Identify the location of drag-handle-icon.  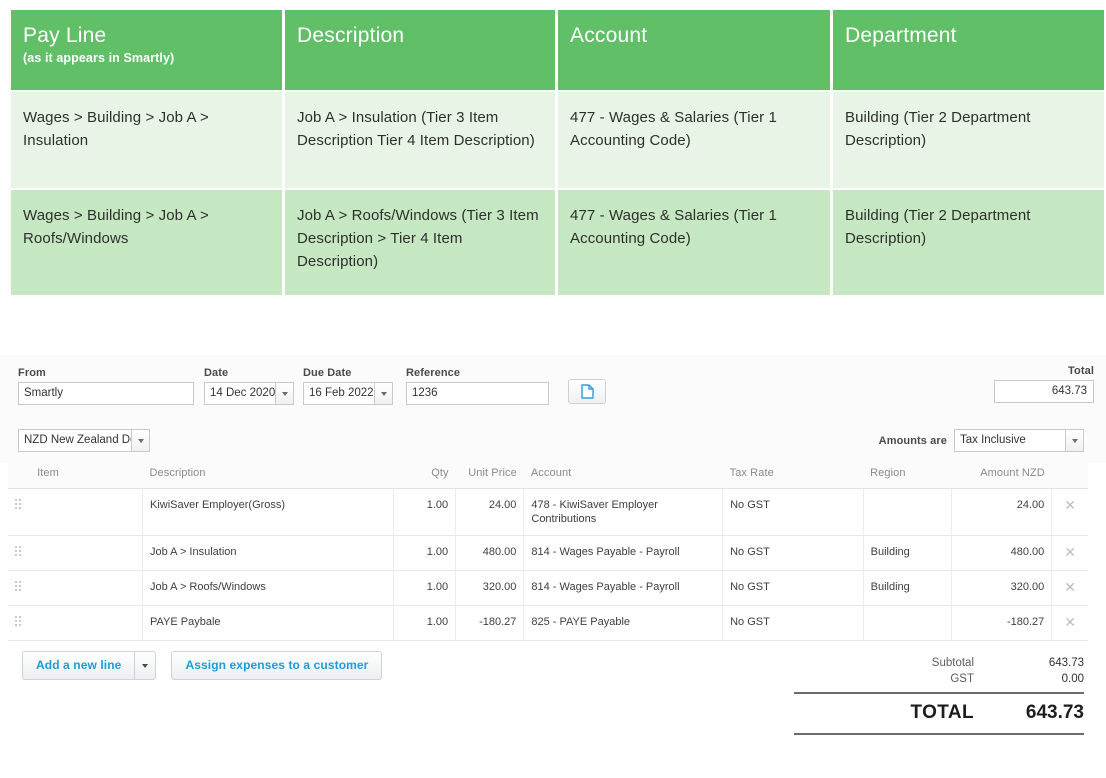
(18, 551).